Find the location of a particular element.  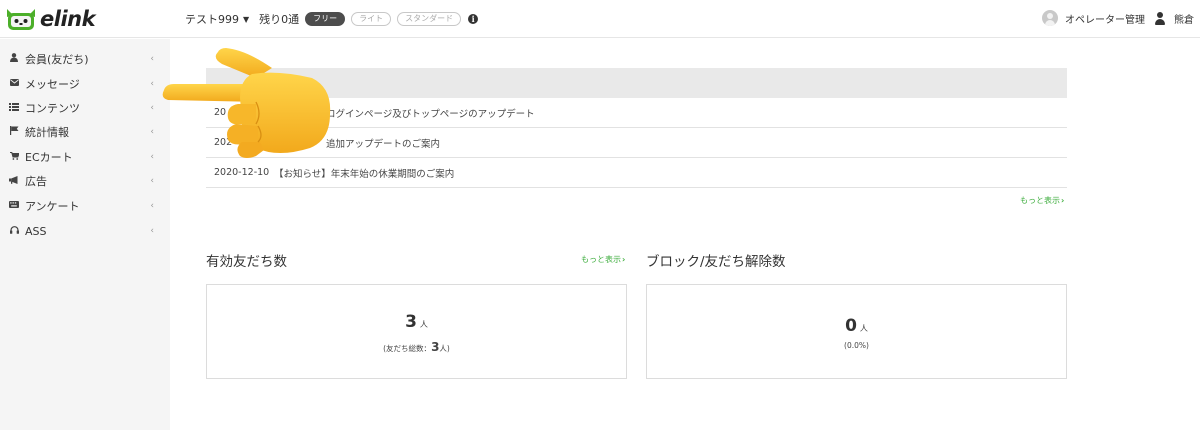

account-name: テスト999 is located at coordinates (212, 19).